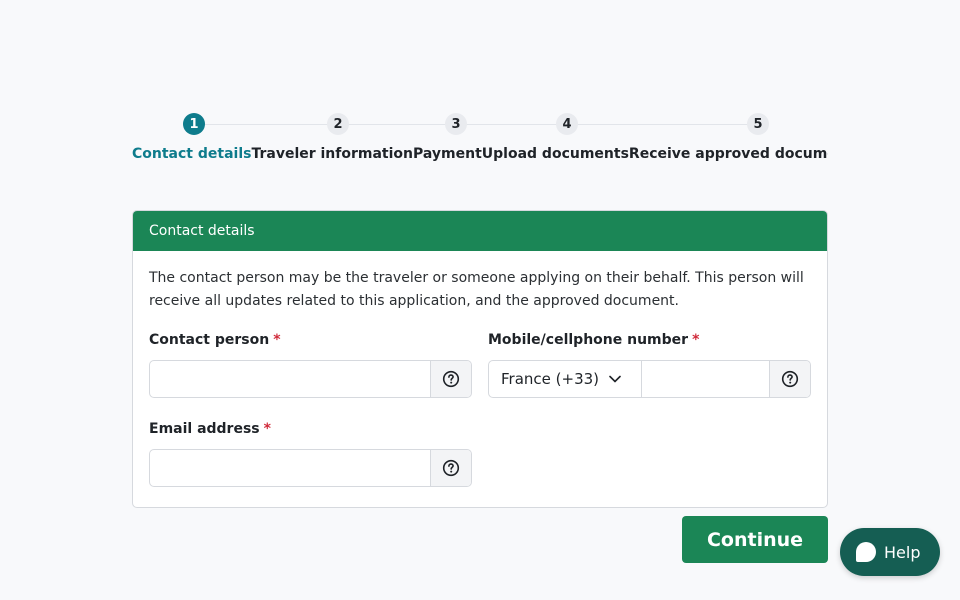  Describe the element at coordinates (209, 340) in the screenshot. I see `contact-person-label-text: Contact person` at that location.